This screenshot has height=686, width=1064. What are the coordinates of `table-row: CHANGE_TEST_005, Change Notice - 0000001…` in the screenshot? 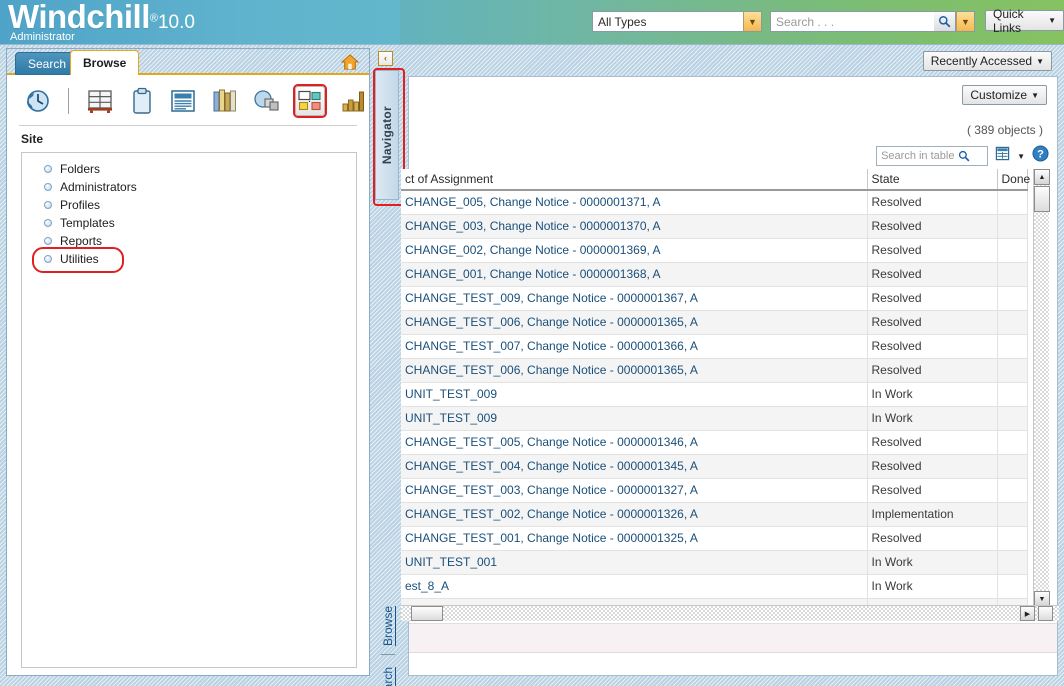 It's located at (714, 442).